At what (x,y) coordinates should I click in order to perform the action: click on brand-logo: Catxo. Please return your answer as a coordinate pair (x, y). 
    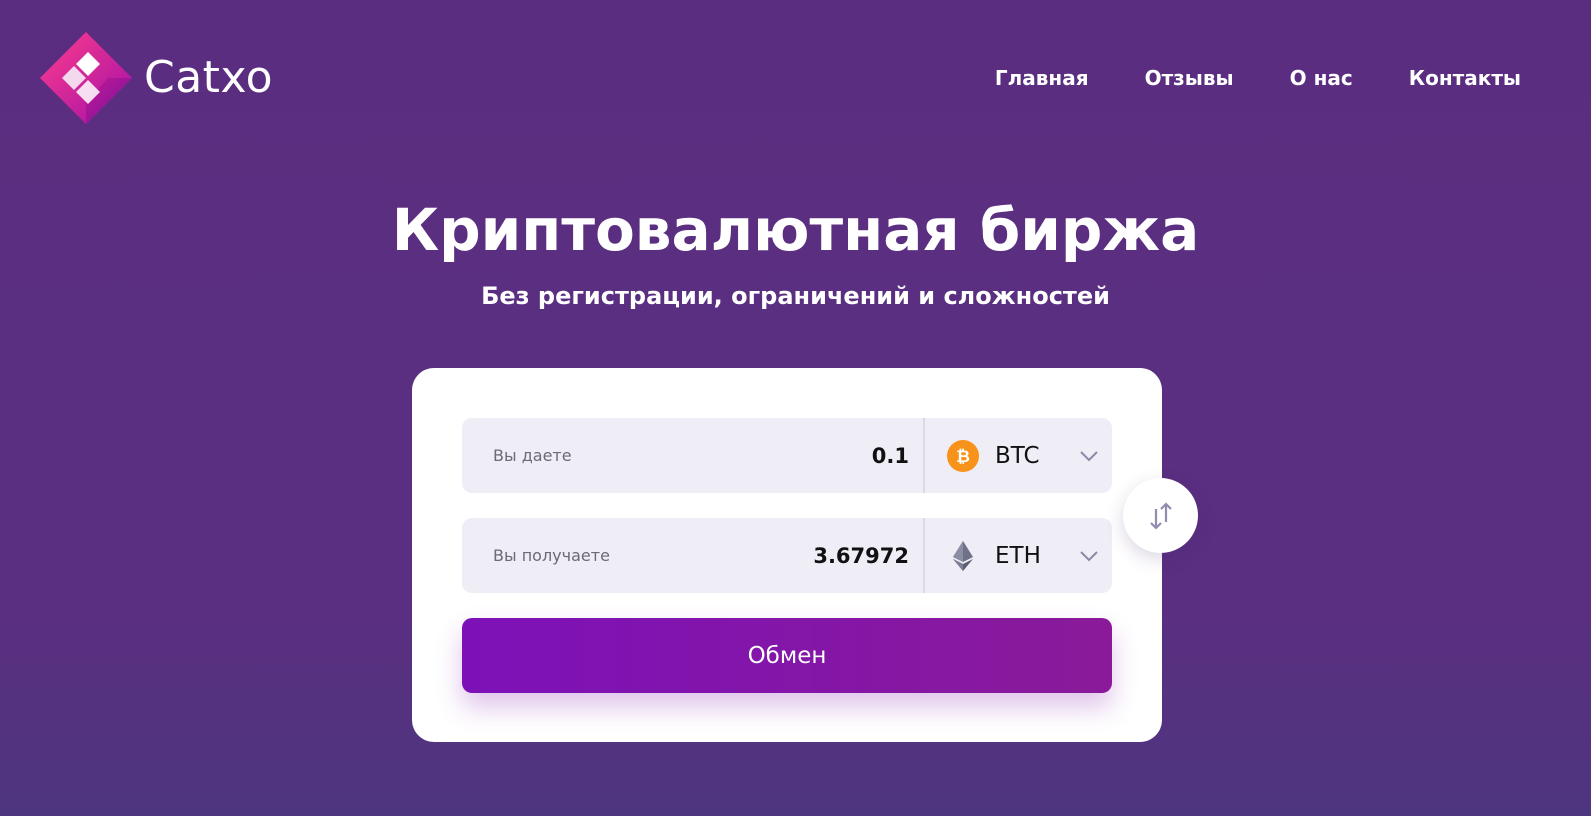
    Looking at the image, I should click on (155, 77).